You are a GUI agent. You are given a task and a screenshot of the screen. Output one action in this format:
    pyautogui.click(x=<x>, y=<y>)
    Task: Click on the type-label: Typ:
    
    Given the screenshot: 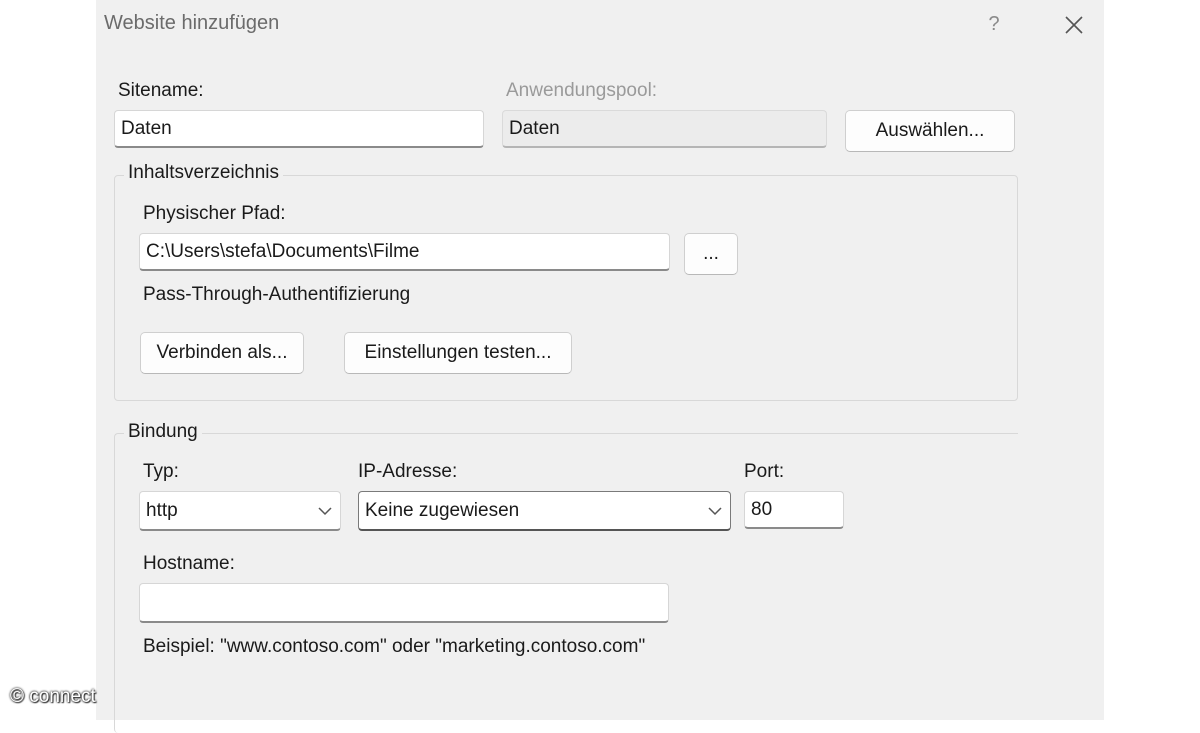 What is the action you would take?
    pyautogui.click(x=161, y=471)
    